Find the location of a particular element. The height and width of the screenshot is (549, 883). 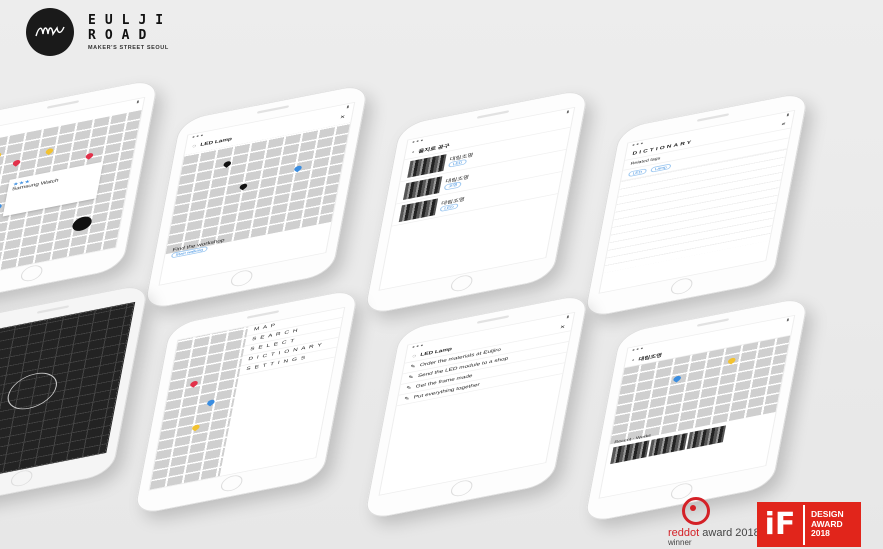

phone-detail: ● ● ● ▮ ‹ 대림조명 Recent · Works is located at coordinates (696, 409).